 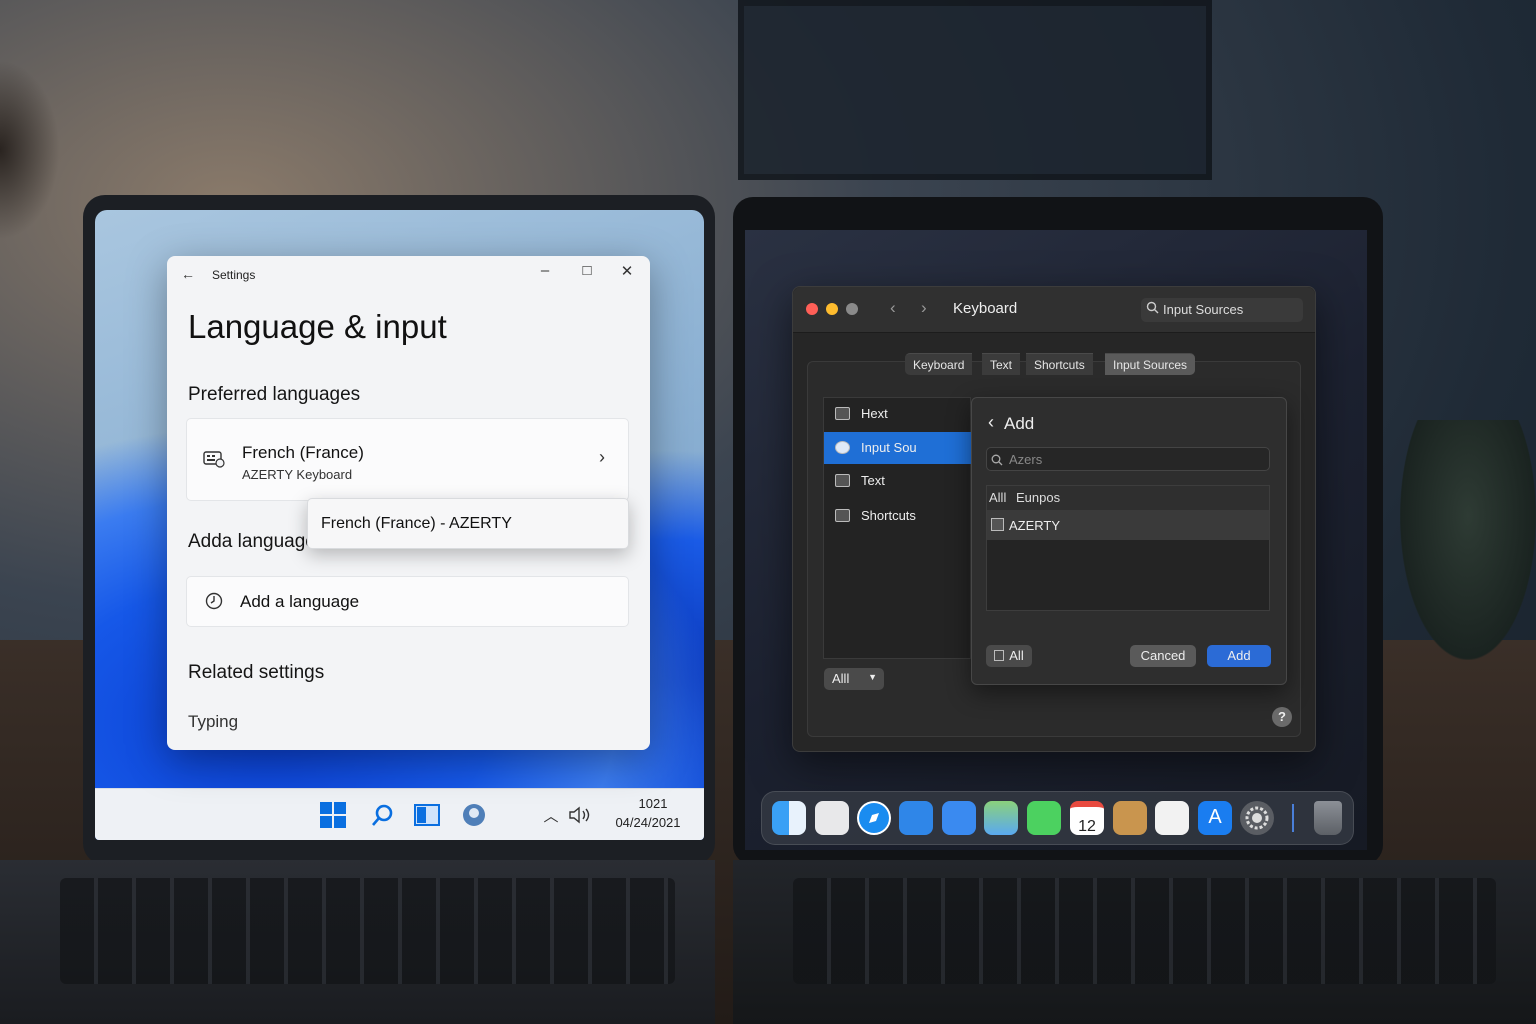 What do you see at coordinates (842, 515) in the screenshot?
I see `shortcuts-icon` at bounding box center [842, 515].